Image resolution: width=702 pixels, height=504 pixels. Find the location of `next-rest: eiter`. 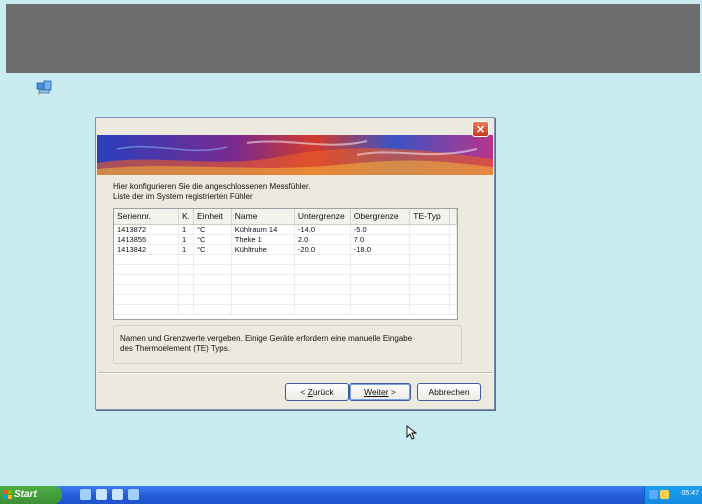

next-rest: eiter is located at coordinates (380, 392).